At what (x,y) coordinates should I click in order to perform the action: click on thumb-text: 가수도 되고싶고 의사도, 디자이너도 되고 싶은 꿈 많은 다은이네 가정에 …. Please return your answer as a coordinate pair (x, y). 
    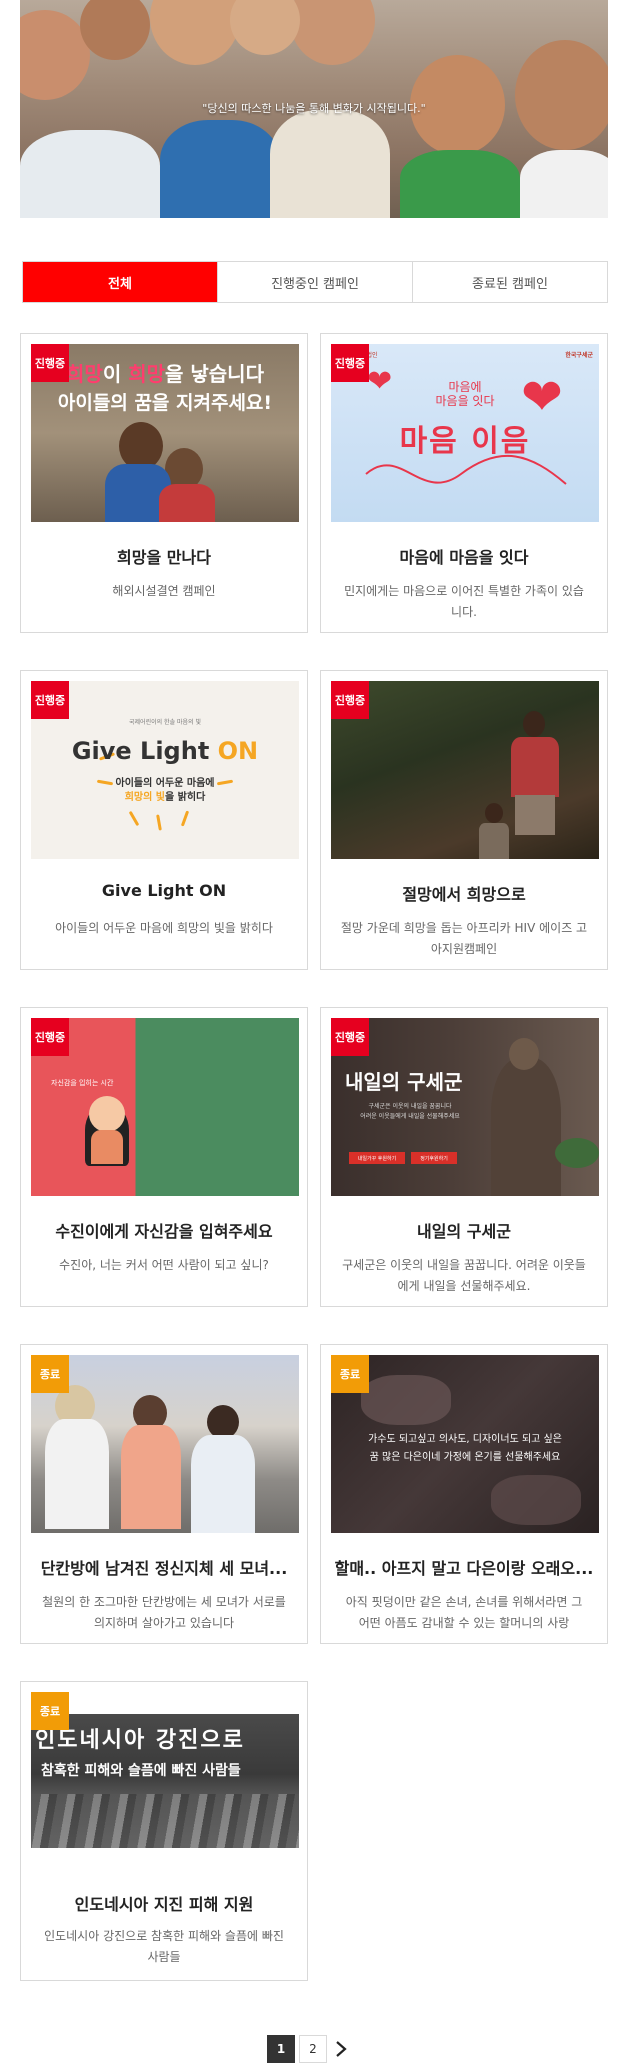
    Looking at the image, I should click on (465, 1448).